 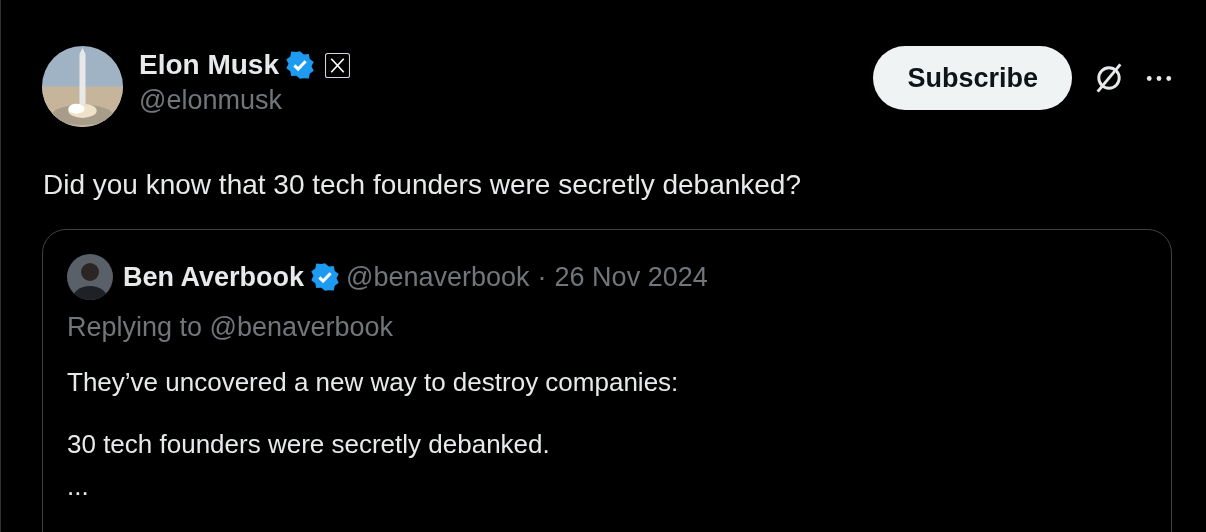 What do you see at coordinates (631, 277) in the screenshot?
I see `post-date: 26 Nov 2024` at bounding box center [631, 277].